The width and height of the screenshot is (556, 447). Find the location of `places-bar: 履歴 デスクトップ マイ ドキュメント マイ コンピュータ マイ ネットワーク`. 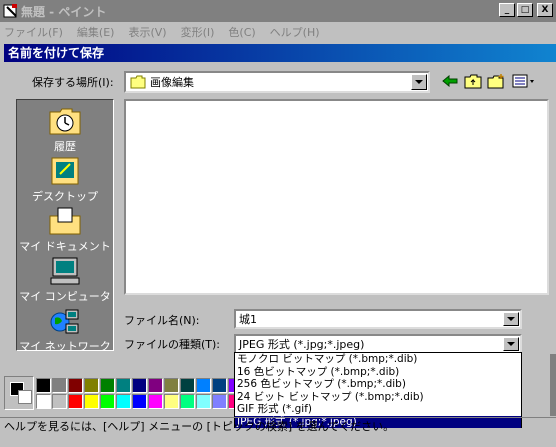

places-bar: 履歴 デスクトップ マイ ドキュメント マイ コンピュータ マイ ネットワーク is located at coordinates (65, 226).